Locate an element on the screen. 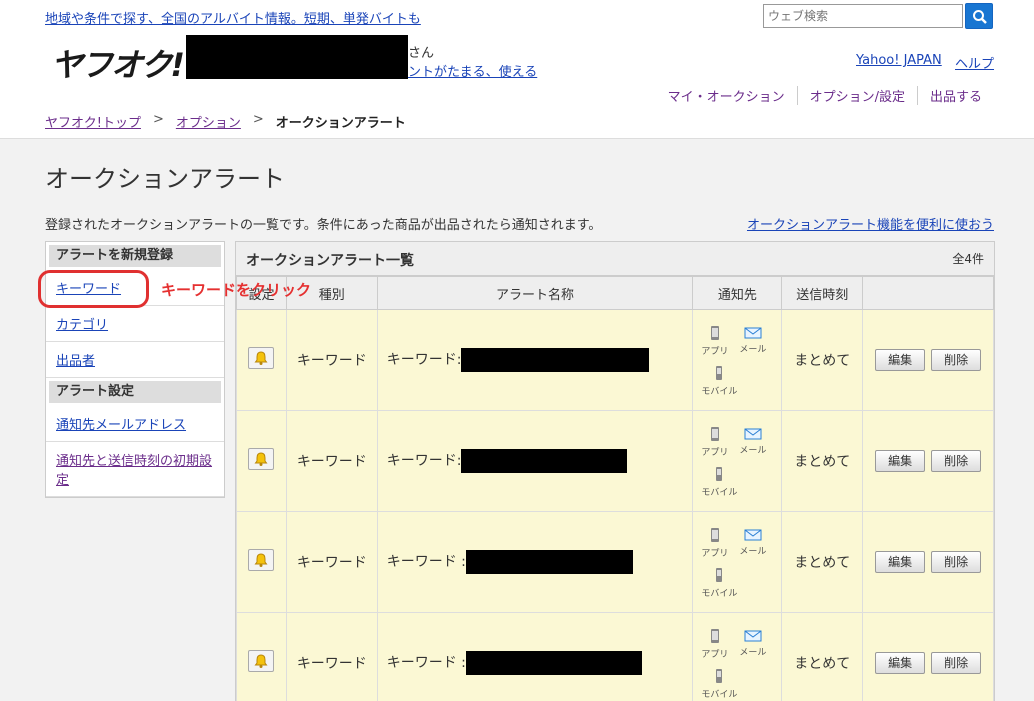 The width and height of the screenshot is (1034, 701). breadcrumb-top: ヤフオク!トップ is located at coordinates (93, 121).